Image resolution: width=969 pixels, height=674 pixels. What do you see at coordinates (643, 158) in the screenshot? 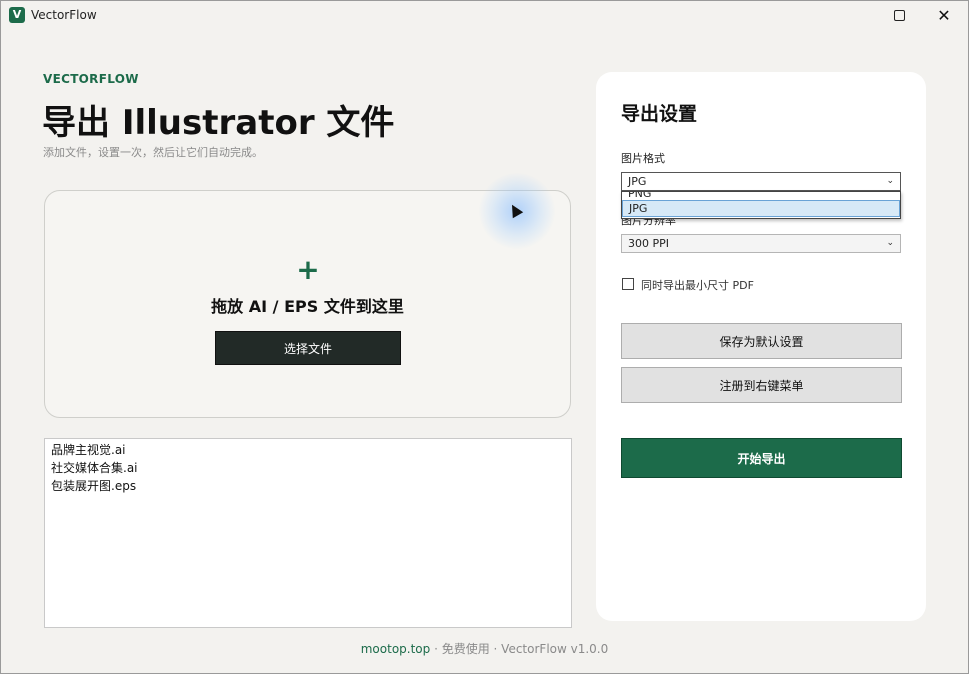
I see `format-label: 图片格式` at bounding box center [643, 158].